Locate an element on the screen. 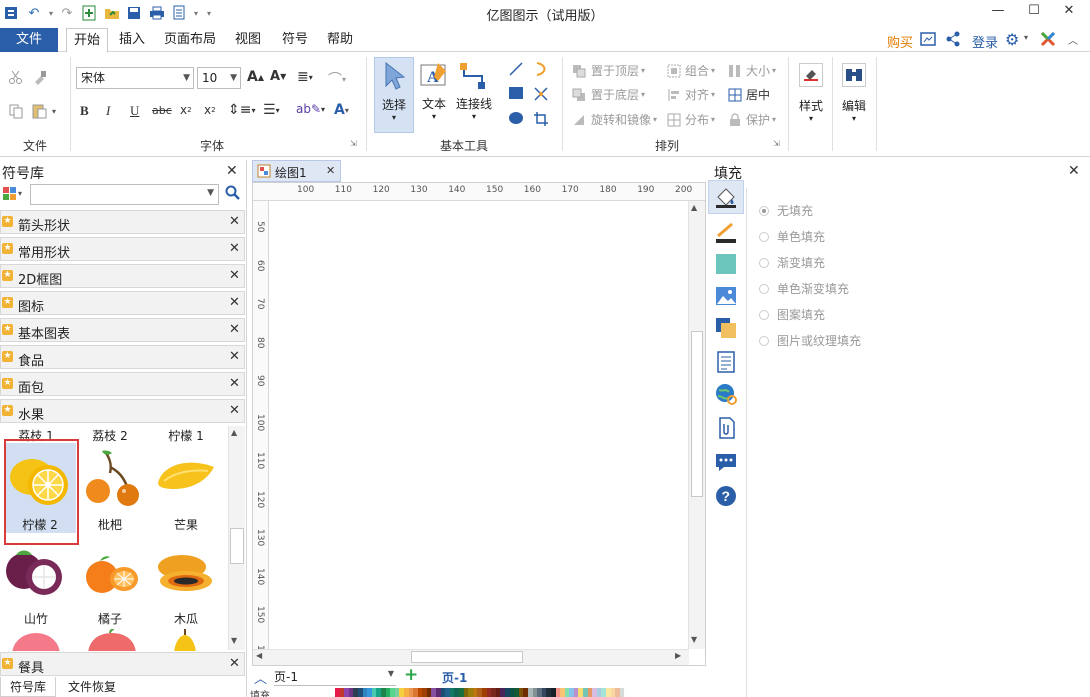 This screenshot has width=1090, height=697. style-button: 样式 ▾ is located at coordinates (811, 95).